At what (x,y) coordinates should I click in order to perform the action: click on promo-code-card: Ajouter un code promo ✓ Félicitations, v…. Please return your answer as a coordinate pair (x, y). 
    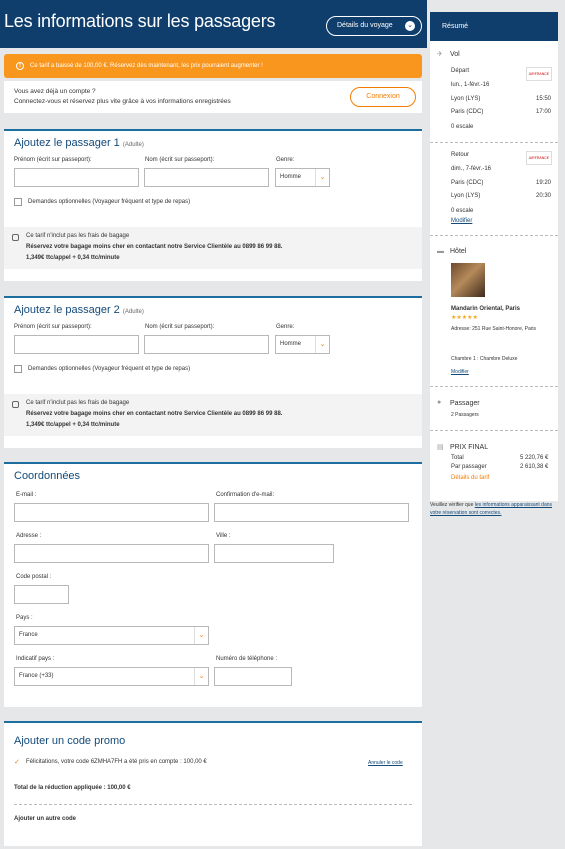
    Looking at the image, I should click on (213, 783).